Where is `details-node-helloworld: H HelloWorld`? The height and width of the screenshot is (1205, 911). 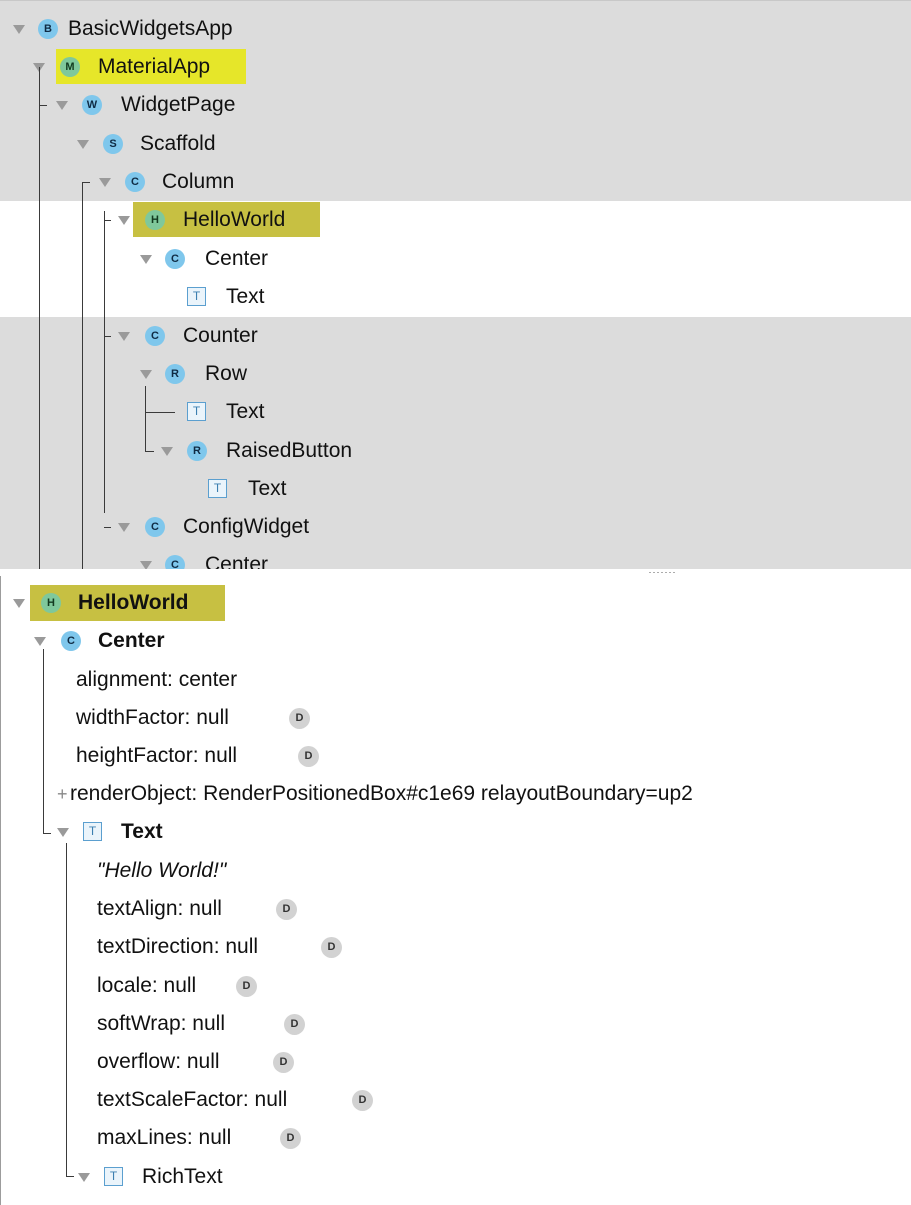 details-node-helloworld: H HelloWorld is located at coordinates (456, 603).